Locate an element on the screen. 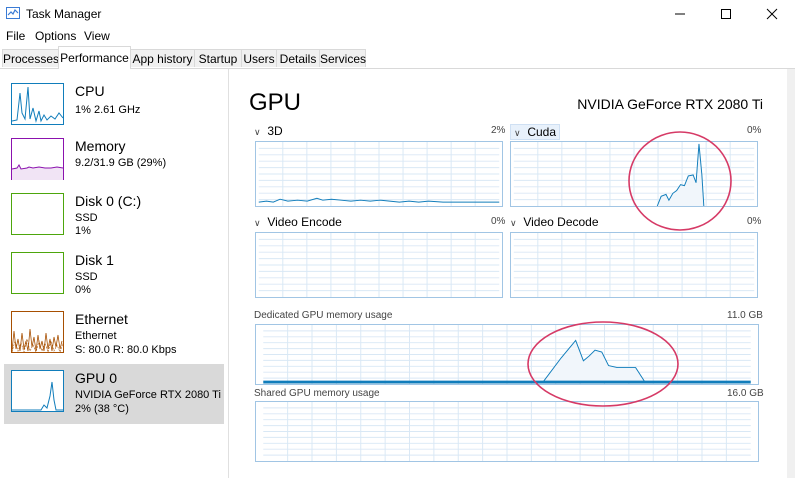 The image size is (795, 478). sidebar-sub: 1% 2.61 GHz is located at coordinates (108, 110).